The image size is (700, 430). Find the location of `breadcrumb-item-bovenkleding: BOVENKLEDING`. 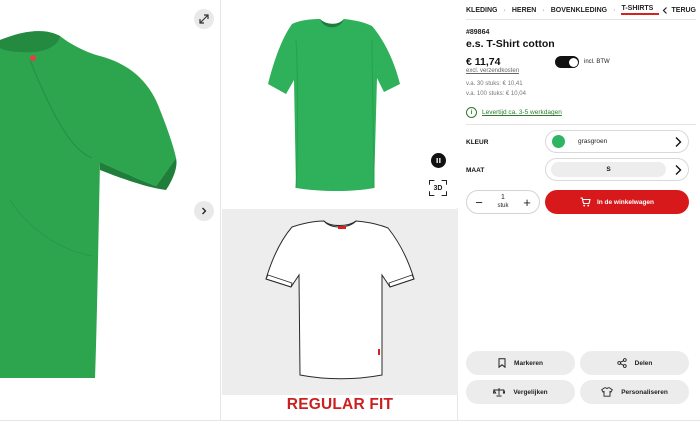

breadcrumb-item-bovenkleding: BOVENKLEDING is located at coordinates (582, 10).